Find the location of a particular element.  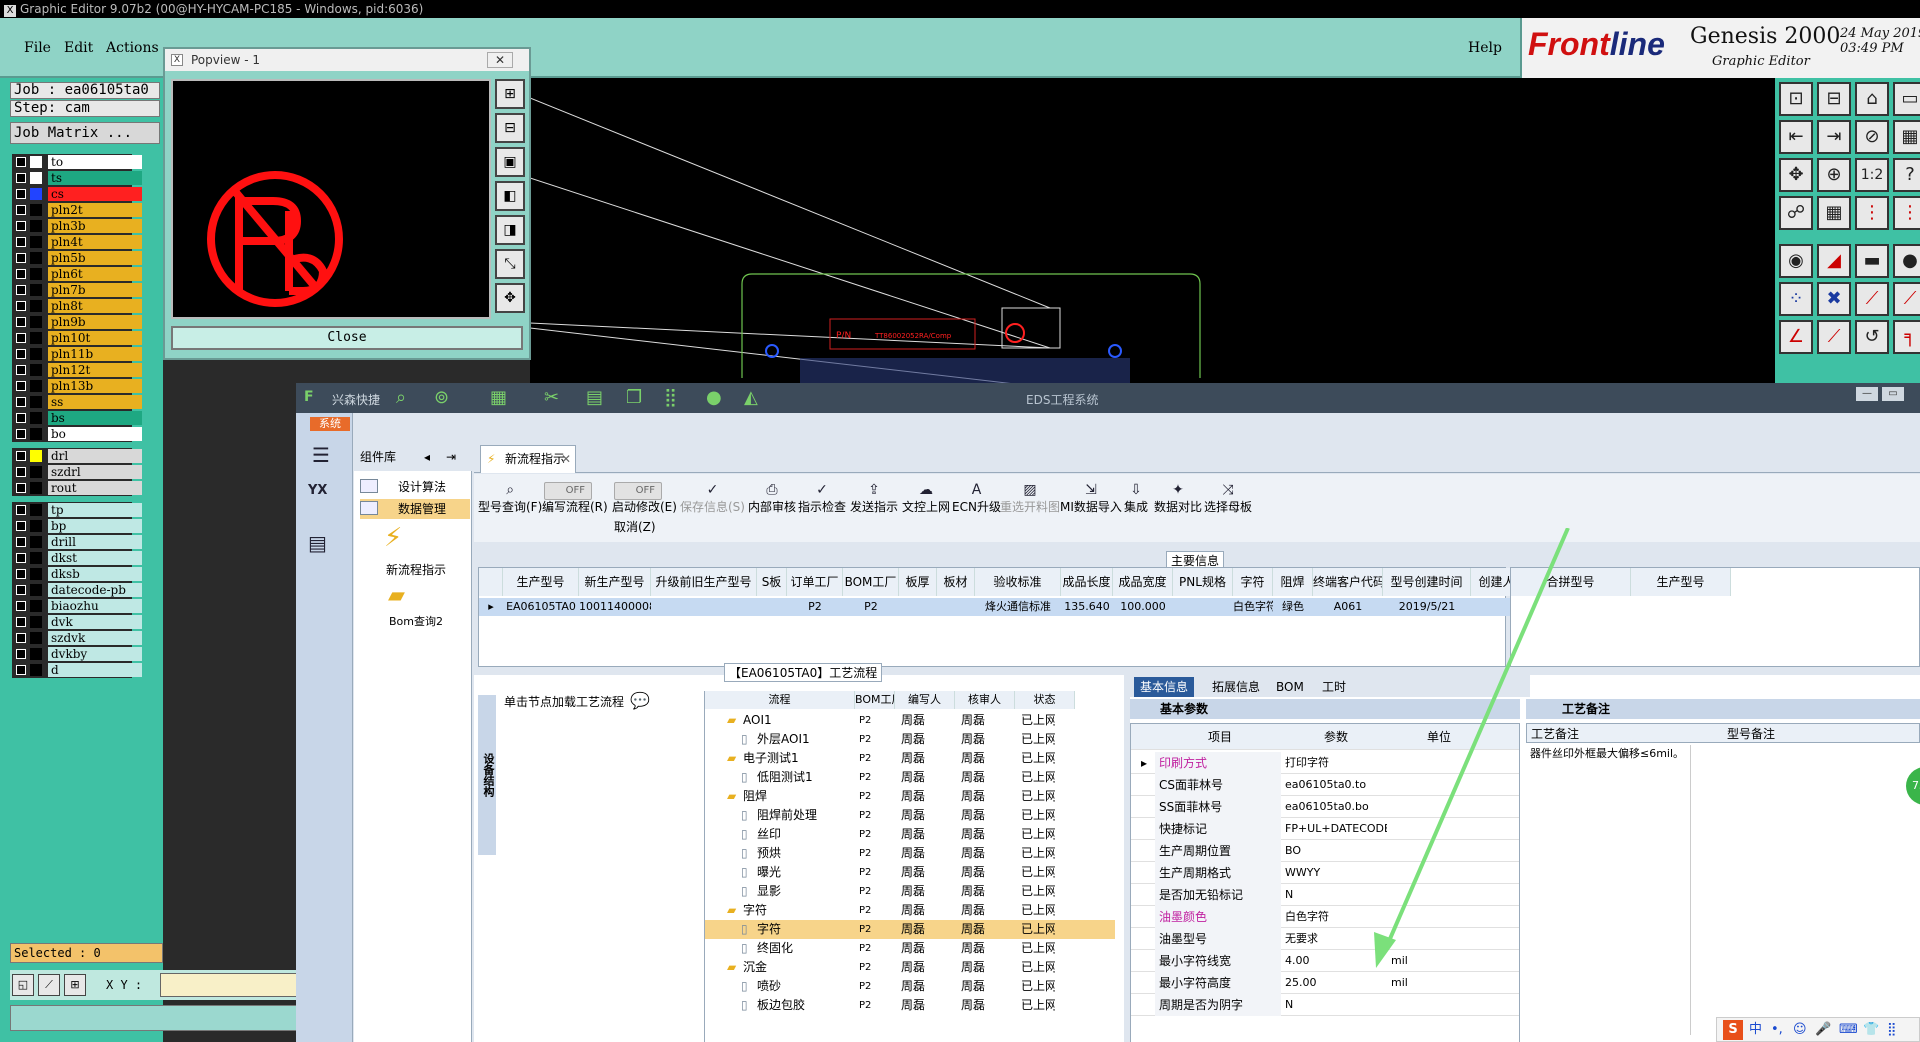

flow-col-header: 编写人 is located at coordinates (925, 700).